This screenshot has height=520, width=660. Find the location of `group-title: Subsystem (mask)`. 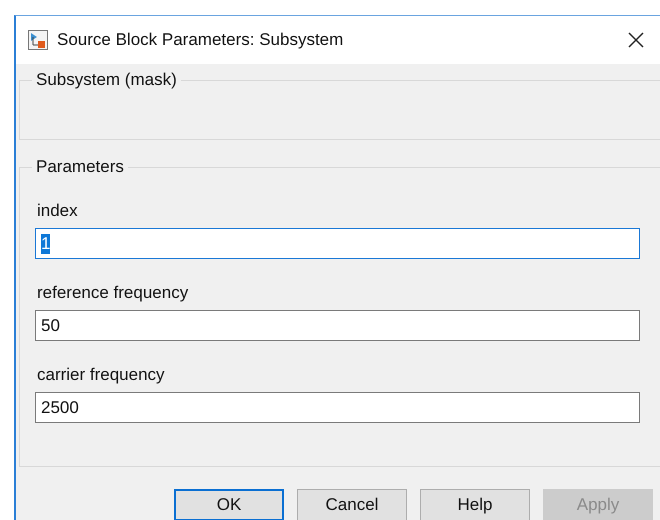

group-title: Subsystem (mask) is located at coordinates (106, 80).